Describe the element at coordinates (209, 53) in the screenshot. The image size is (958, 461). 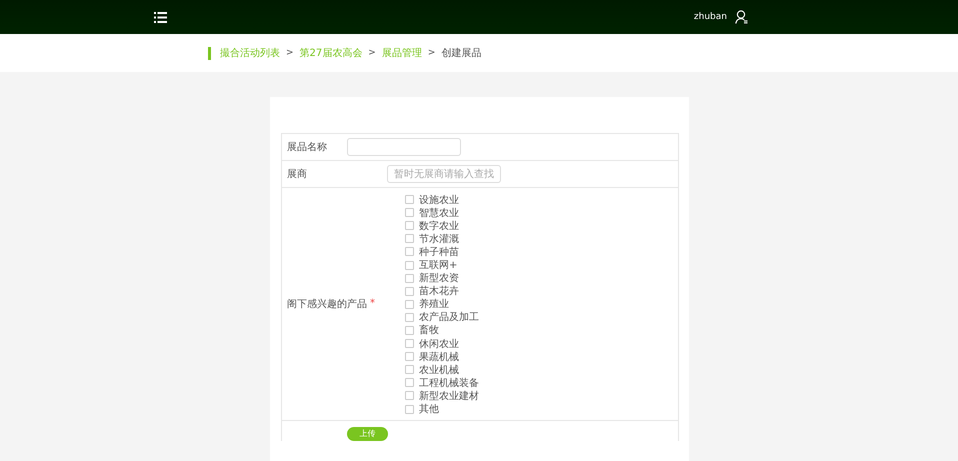
I see `breadcrumb-accent` at that location.